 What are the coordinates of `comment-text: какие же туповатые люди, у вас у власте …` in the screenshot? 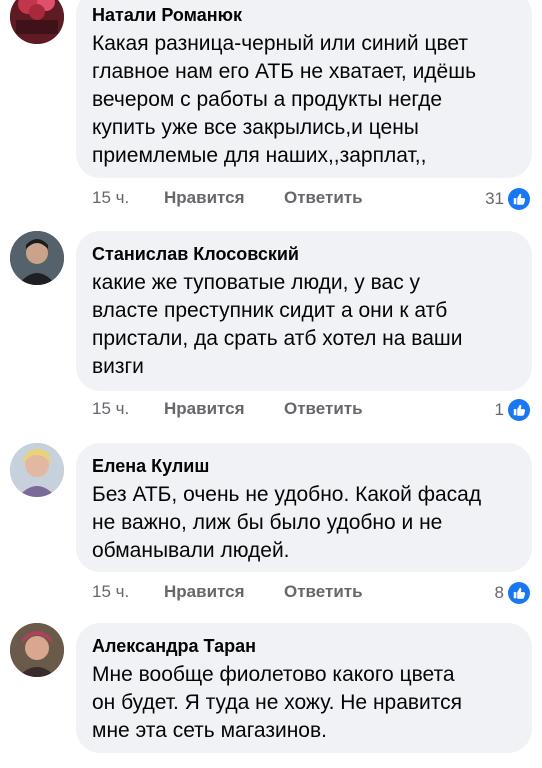 It's located at (306, 325).